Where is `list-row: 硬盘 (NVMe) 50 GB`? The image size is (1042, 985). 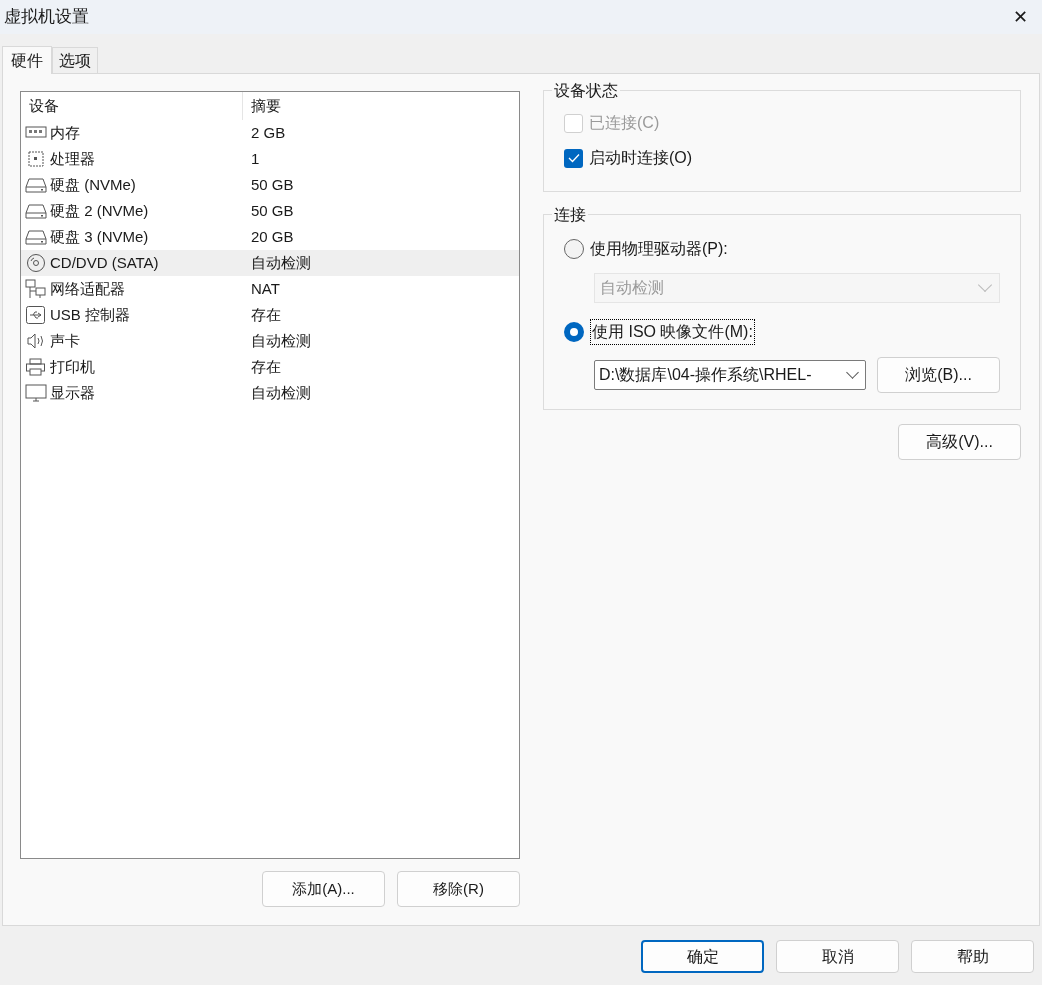
list-row: 硬盘 (NVMe) 50 GB is located at coordinates (270, 185).